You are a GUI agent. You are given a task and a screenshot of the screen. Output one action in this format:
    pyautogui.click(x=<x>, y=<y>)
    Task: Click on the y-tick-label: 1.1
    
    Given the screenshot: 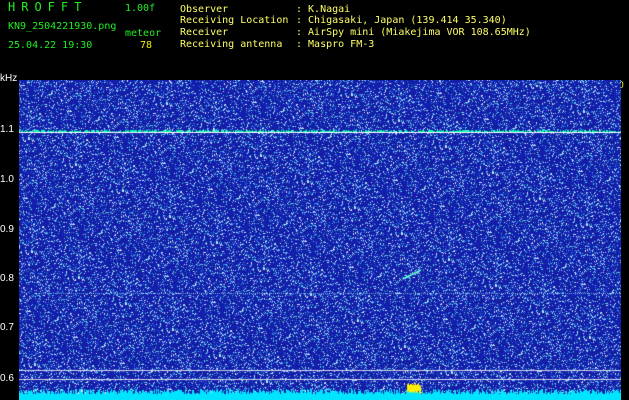 What is the action you would take?
    pyautogui.click(x=7, y=129)
    